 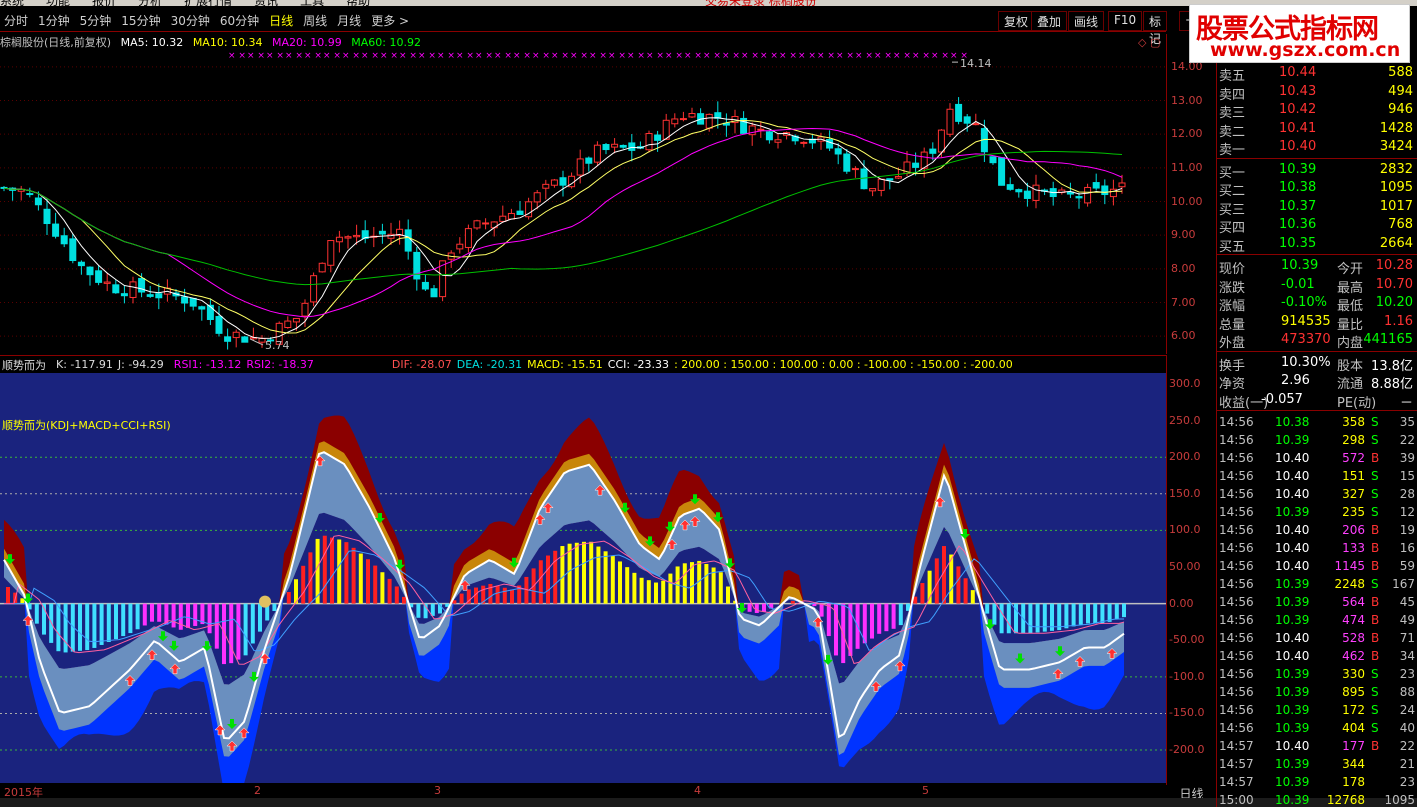 What do you see at coordinates (708, 802) in the screenshot?
I see `bottom-tabs` at bounding box center [708, 802].